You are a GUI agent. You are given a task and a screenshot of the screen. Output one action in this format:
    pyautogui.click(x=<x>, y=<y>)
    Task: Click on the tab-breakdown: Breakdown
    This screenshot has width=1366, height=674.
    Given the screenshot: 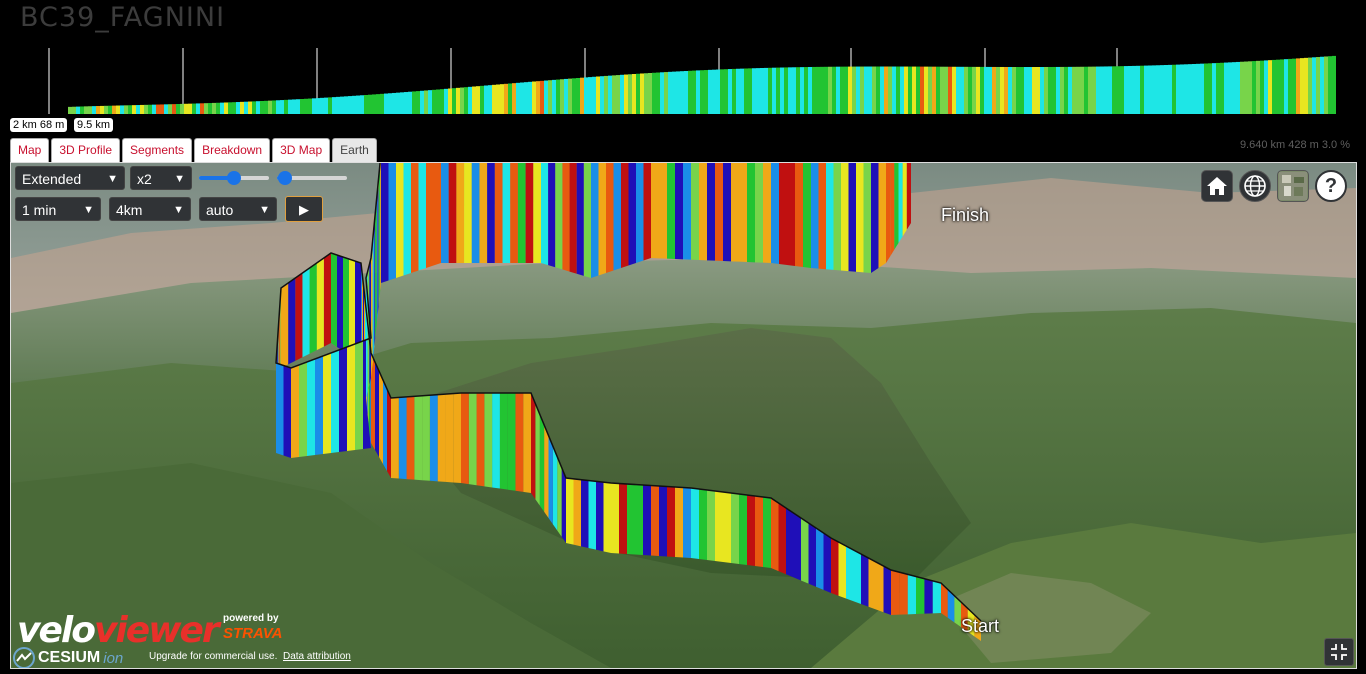 What is the action you would take?
    pyautogui.click(x=232, y=150)
    